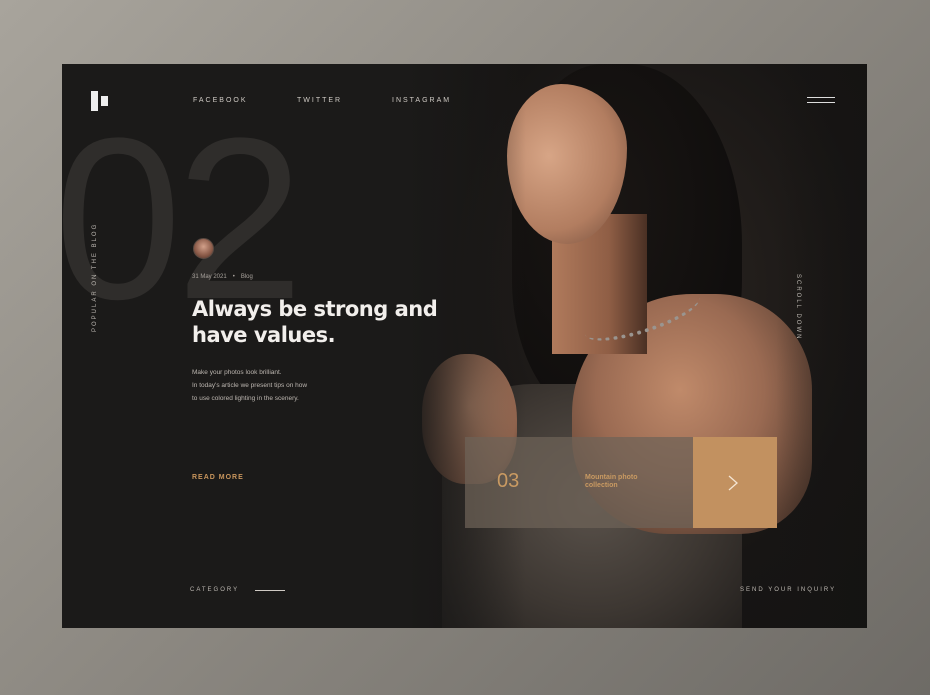  What do you see at coordinates (264, 335) in the screenshot?
I see `post-title-line: have values.` at bounding box center [264, 335].